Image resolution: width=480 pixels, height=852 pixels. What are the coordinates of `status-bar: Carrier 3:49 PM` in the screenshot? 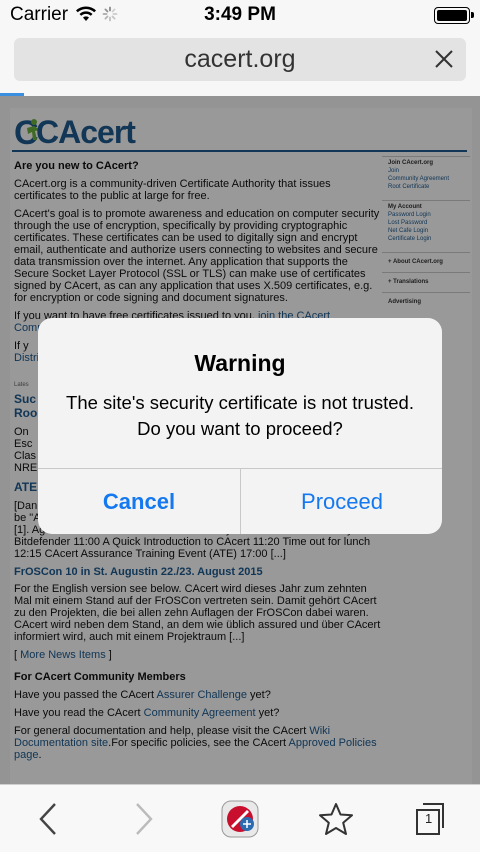 It's located at (240, 15).